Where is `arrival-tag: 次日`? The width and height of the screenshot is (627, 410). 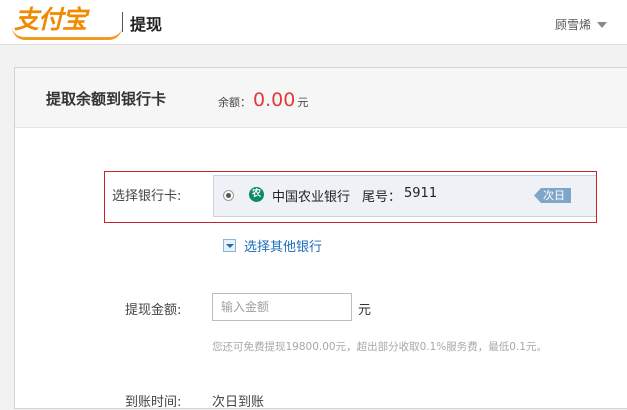 arrival-tag: 次日 is located at coordinates (552, 195).